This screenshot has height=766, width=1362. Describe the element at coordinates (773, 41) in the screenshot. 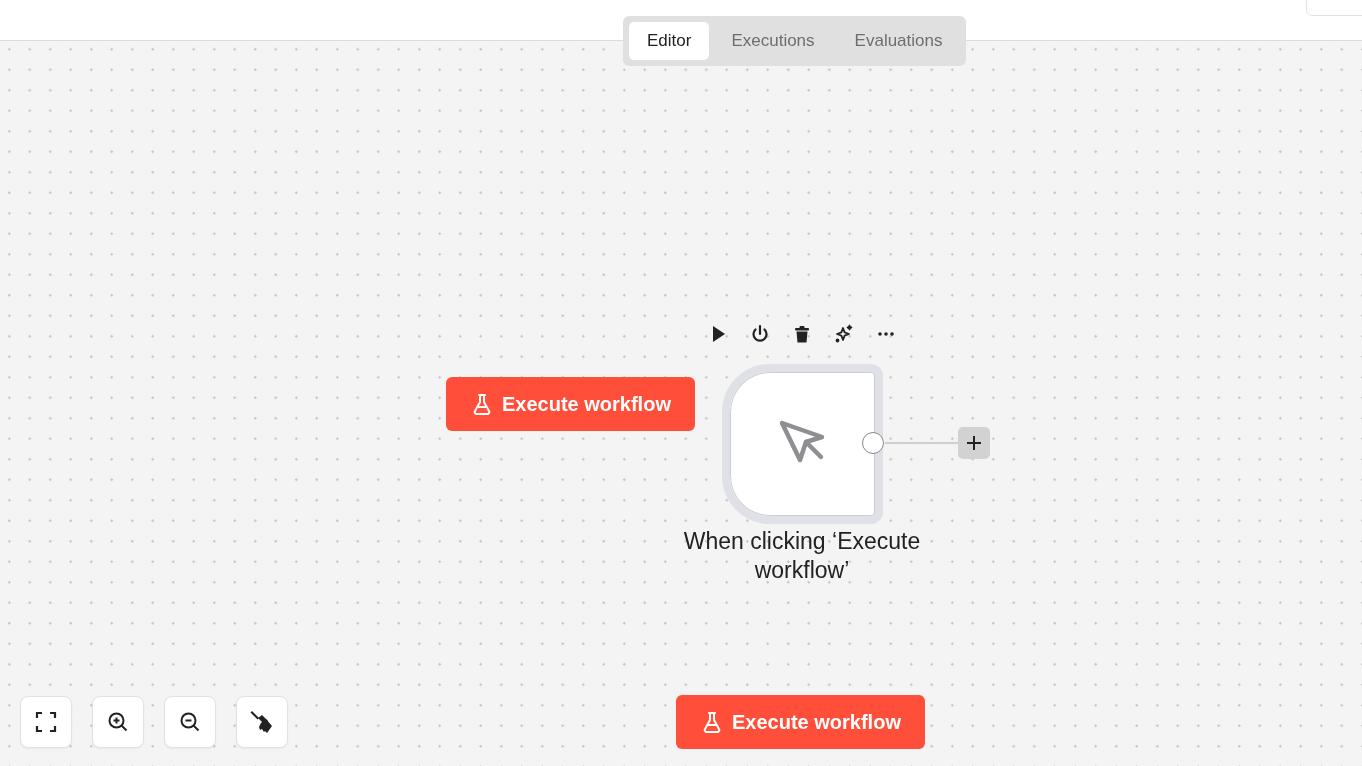

I see `tab: Executions` at that location.